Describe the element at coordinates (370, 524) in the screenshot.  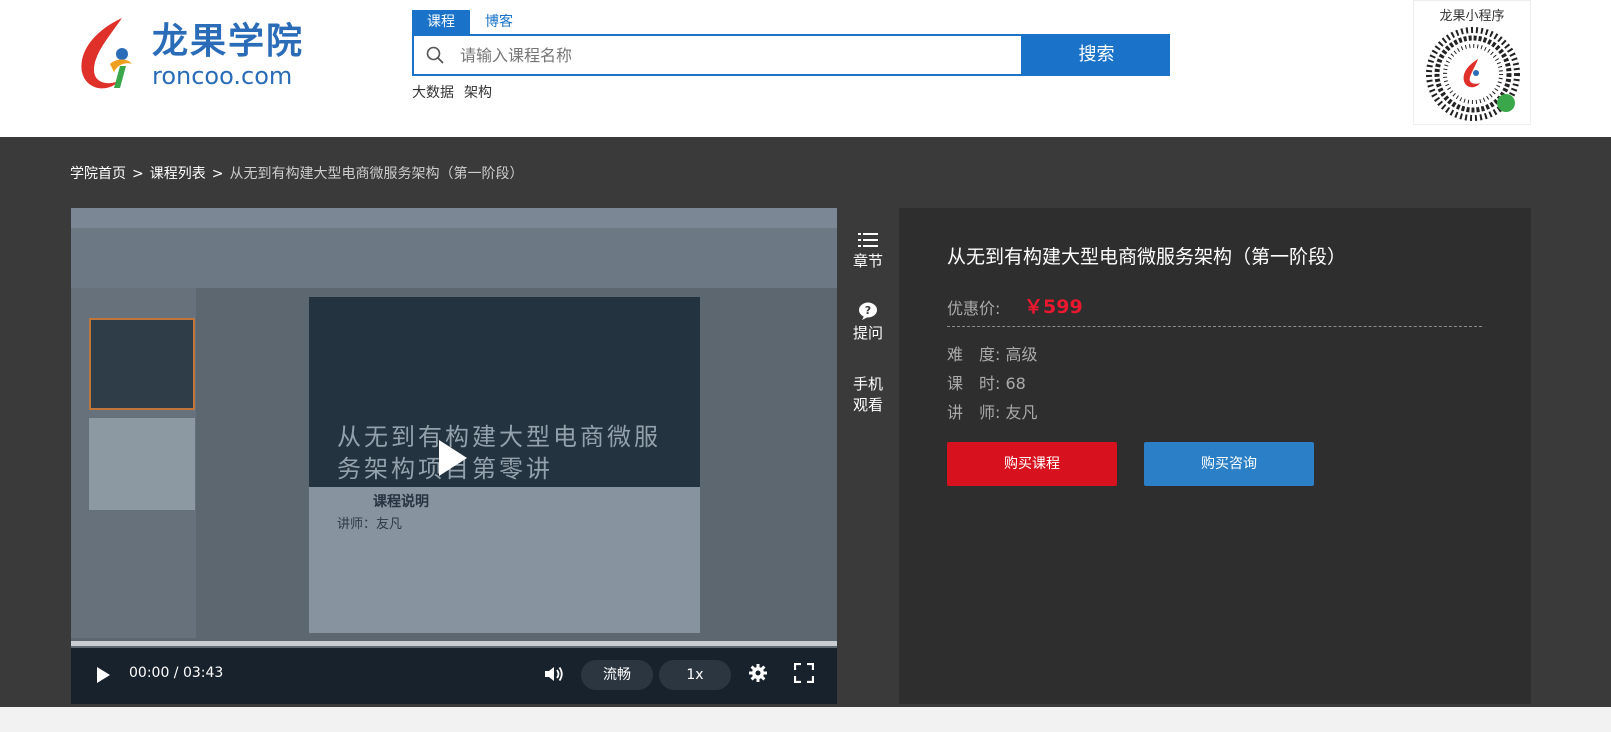
I see `slide-teacher: 讲师：友凡` at that location.